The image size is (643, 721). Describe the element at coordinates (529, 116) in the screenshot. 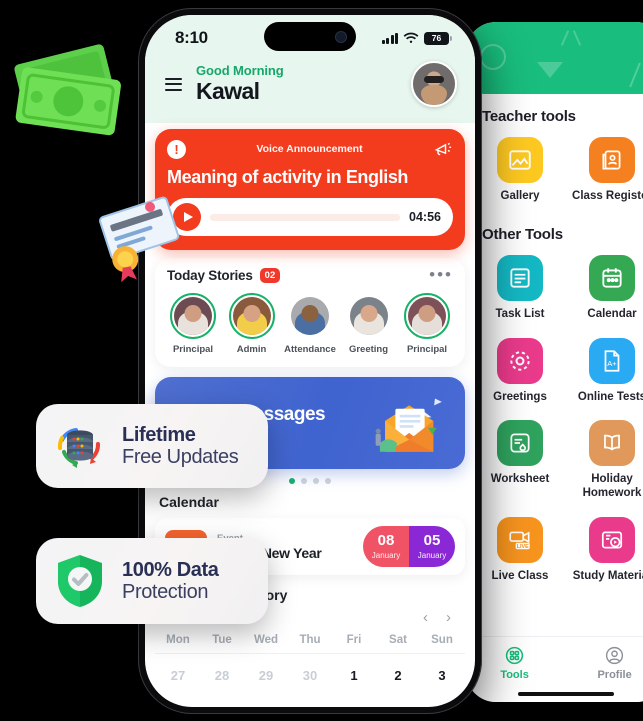

I see `teacher-tools-title: Teacher tools` at that location.